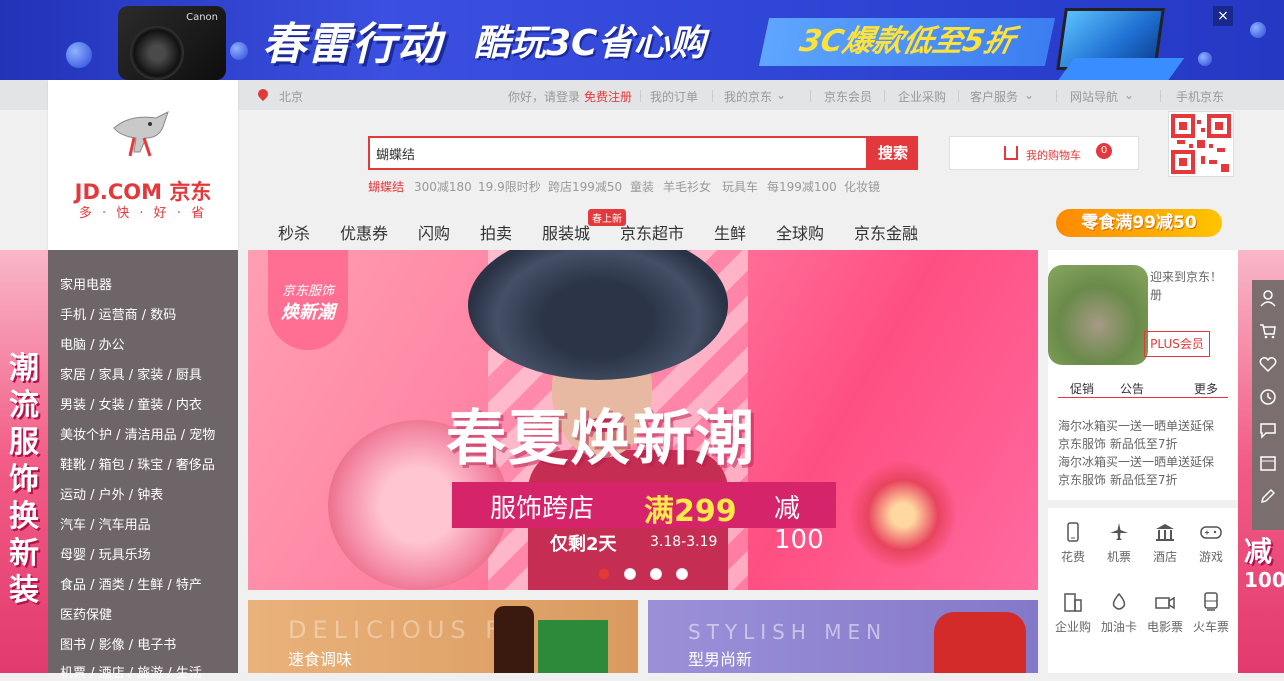 The width and height of the screenshot is (1284, 681). Describe the element at coordinates (542, 509) in the screenshot. I see `promo-text: 服饰跨店` at that location.